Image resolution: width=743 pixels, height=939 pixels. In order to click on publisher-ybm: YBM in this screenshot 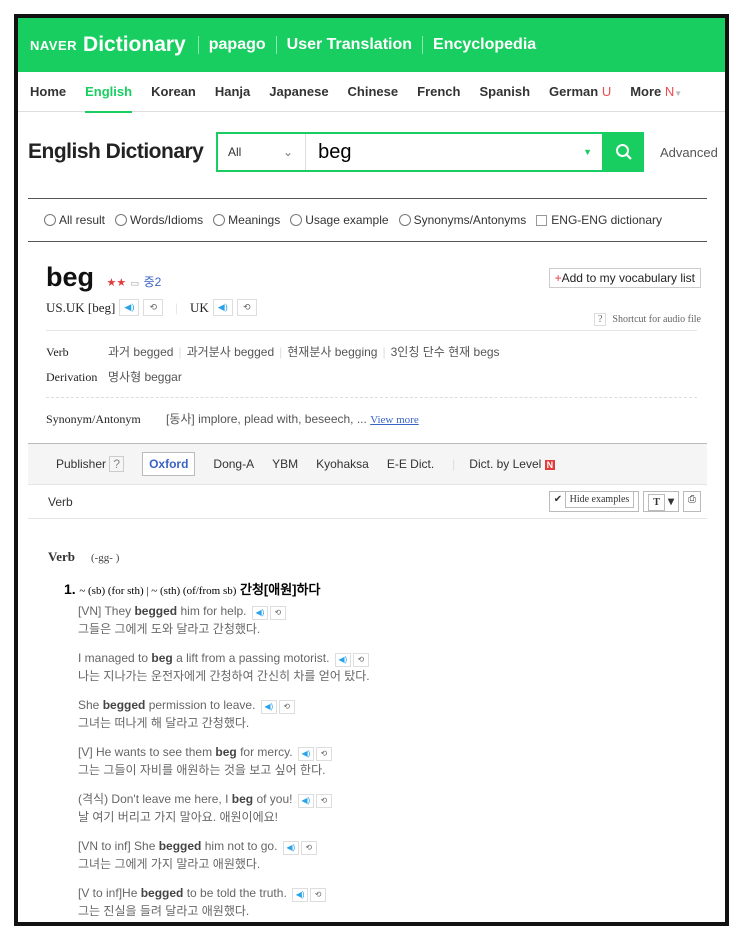, I will do `click(285, 464)`.